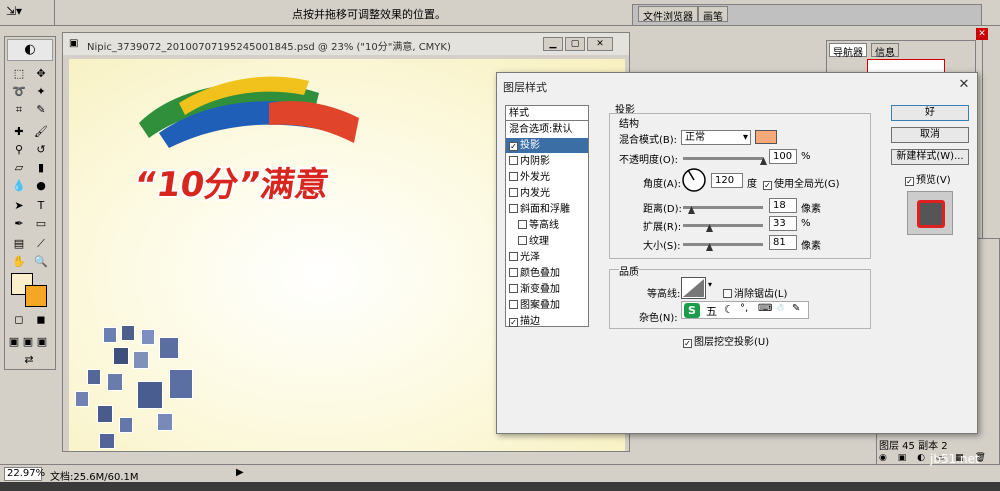 The width and height of the screenshot is (1000, 491). Describe the element at coordinates (28, 342) in the screenshot. I see `screen-mode-full-menu-icon: ▣` at that location.